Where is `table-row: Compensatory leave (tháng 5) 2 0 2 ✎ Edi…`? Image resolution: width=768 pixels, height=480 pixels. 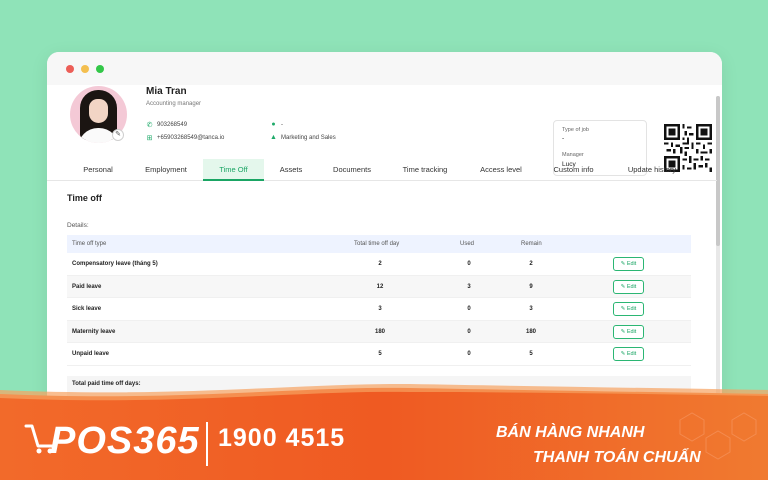
table-row: Compensatory leave (tháng 5) 2 0 2 ✎ Edi… is located at coordinates (379, 264).